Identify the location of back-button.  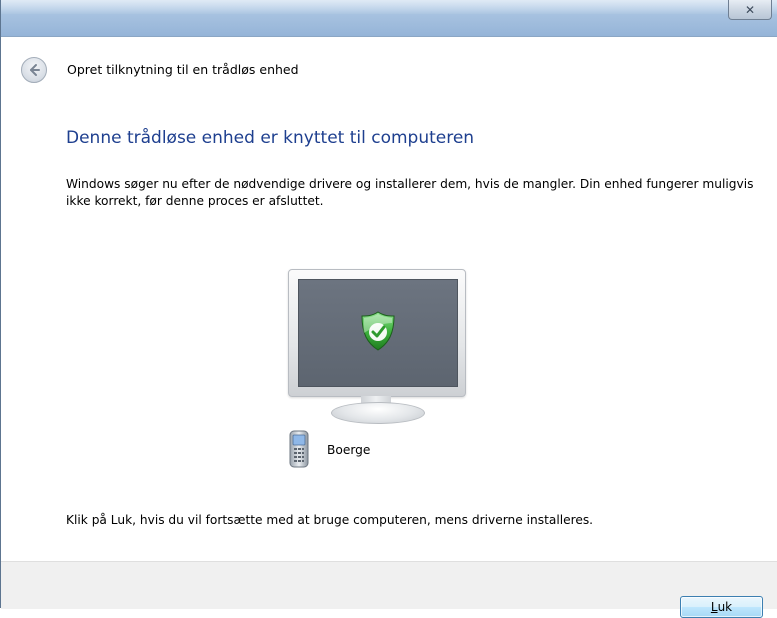
(34, 70).